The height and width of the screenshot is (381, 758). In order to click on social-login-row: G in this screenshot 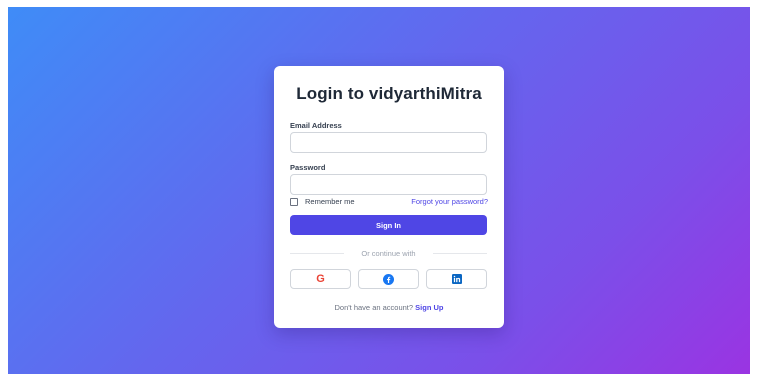, I will do `click(388, 279)`.